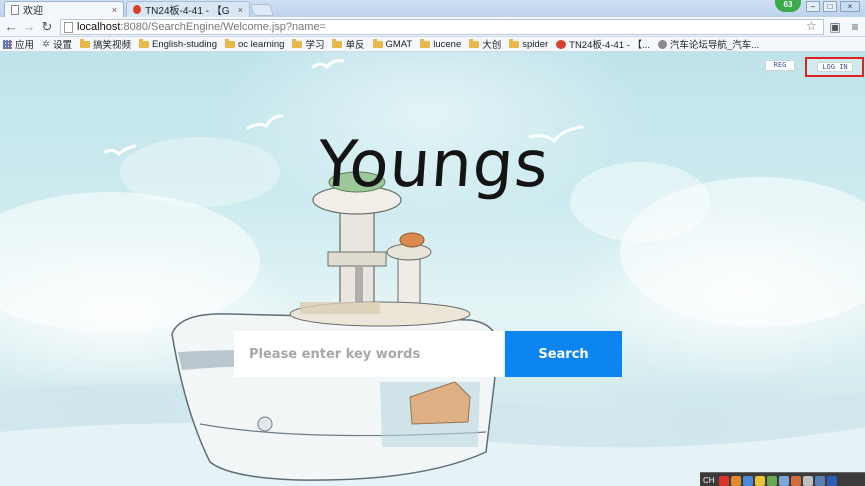 The width and height of the screenshot is (865, 486). Describe the element at coordinates (187, 11) in the screenshot. I see `tab-label: TN24板-4-41 - 【GMAT` at that location.